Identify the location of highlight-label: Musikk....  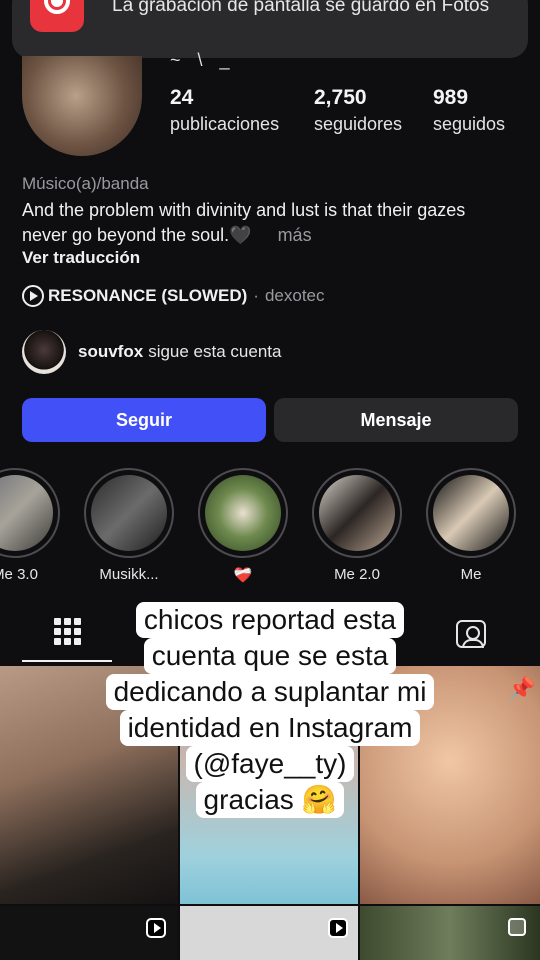
(129, 574).